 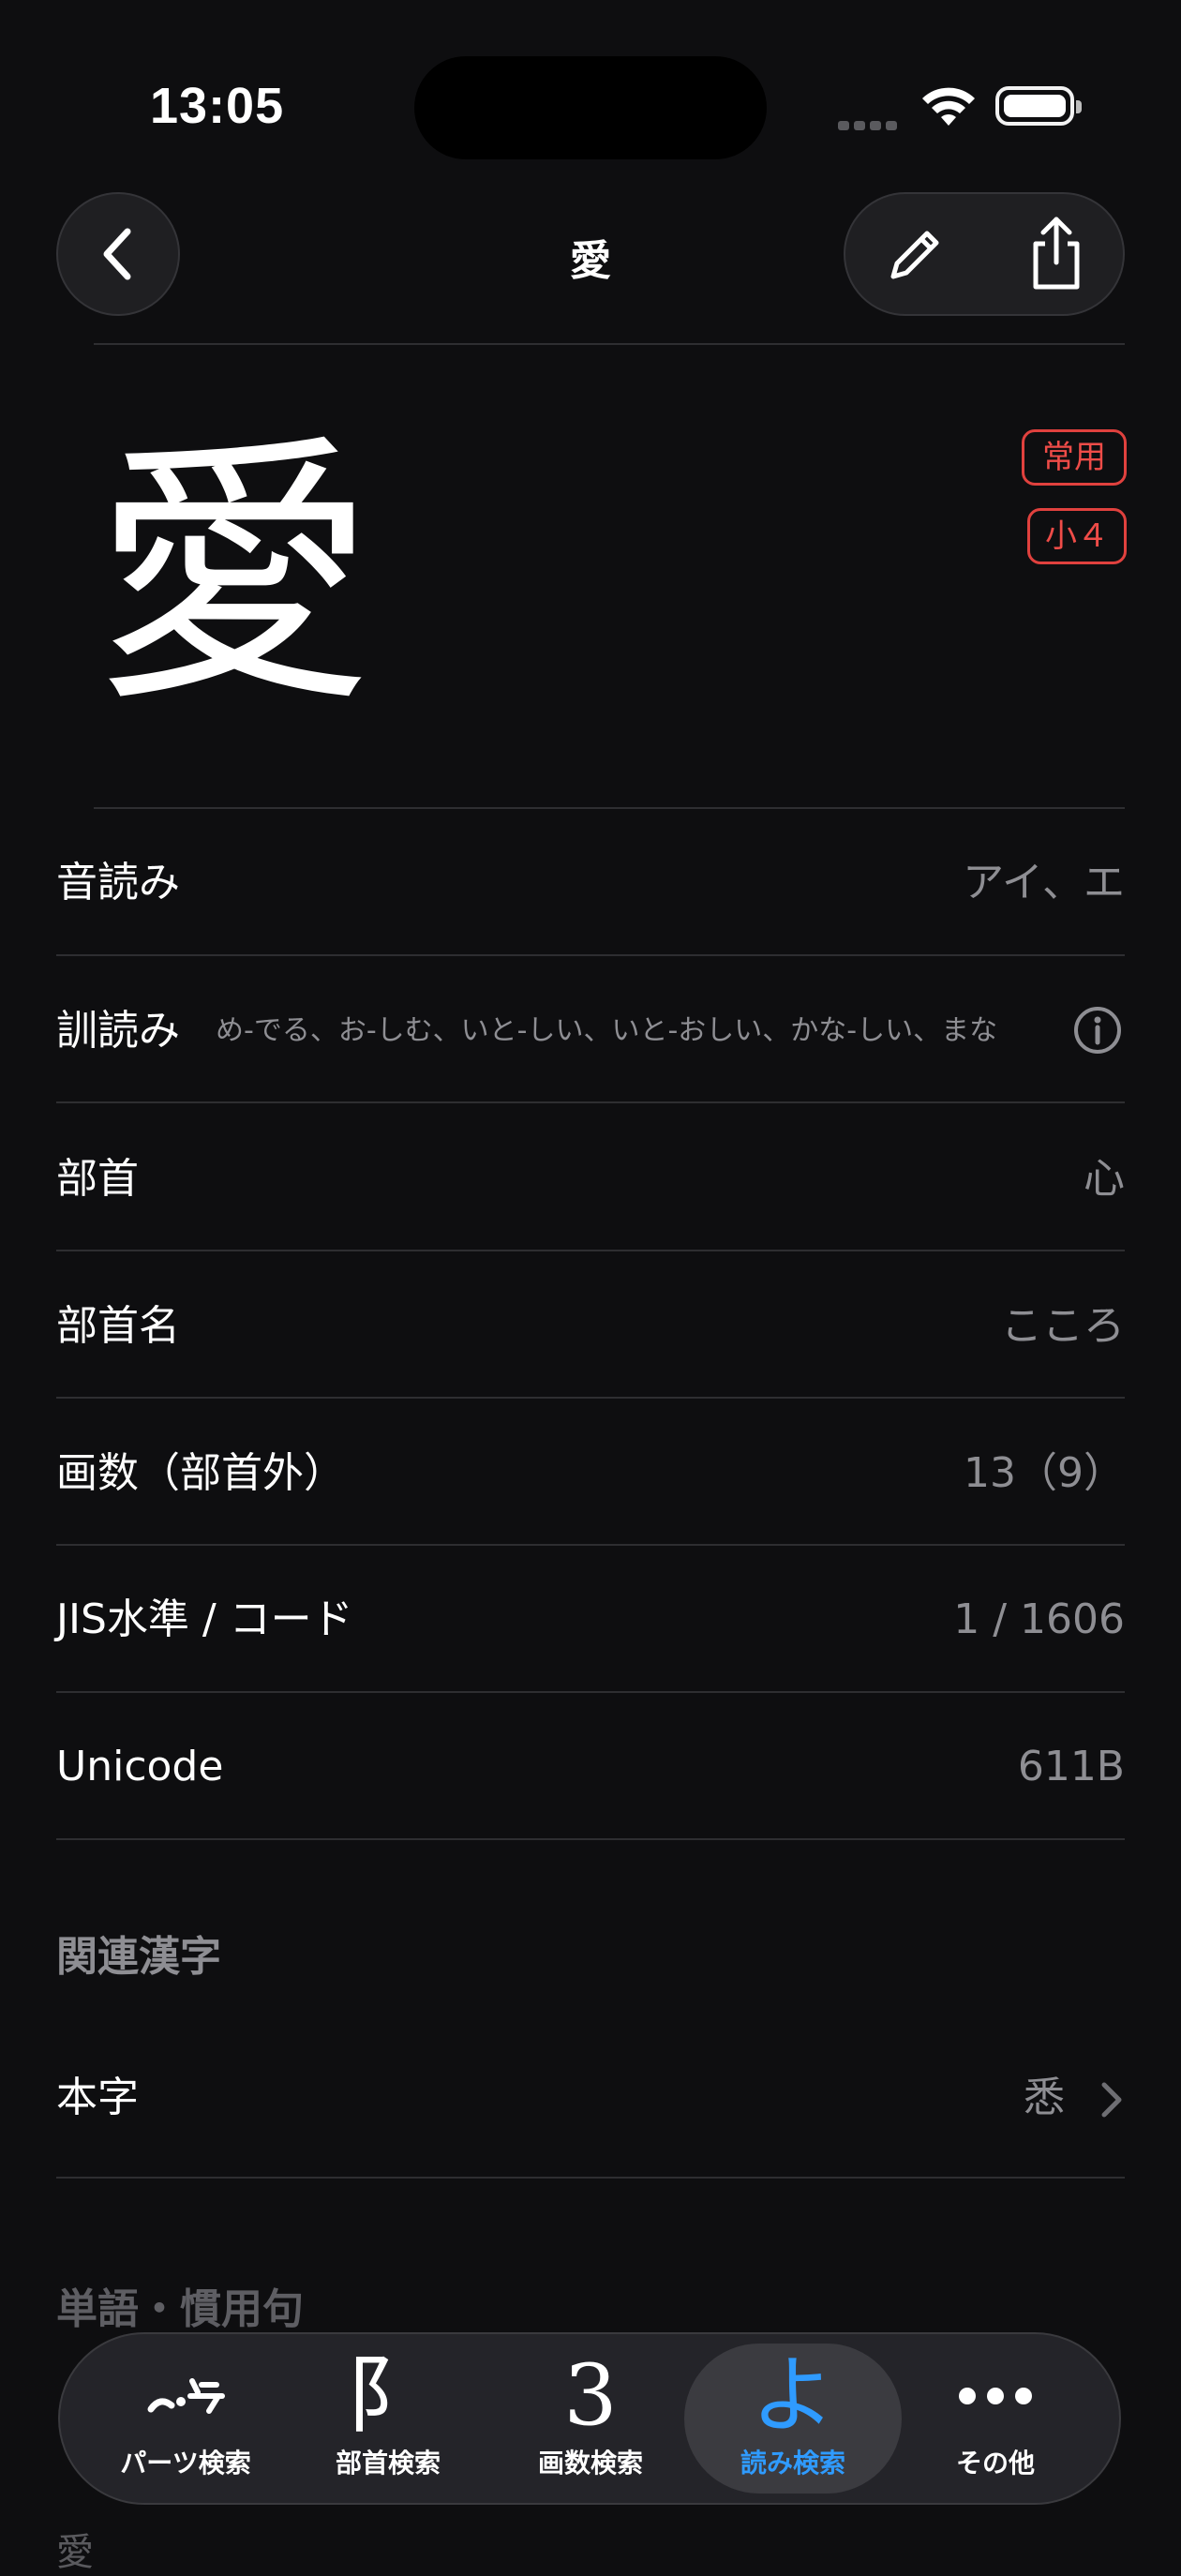 What do you see at coordinates (590, 108) in the screenshot?
I see `dynamic-island` at bounding box center [590, 108].